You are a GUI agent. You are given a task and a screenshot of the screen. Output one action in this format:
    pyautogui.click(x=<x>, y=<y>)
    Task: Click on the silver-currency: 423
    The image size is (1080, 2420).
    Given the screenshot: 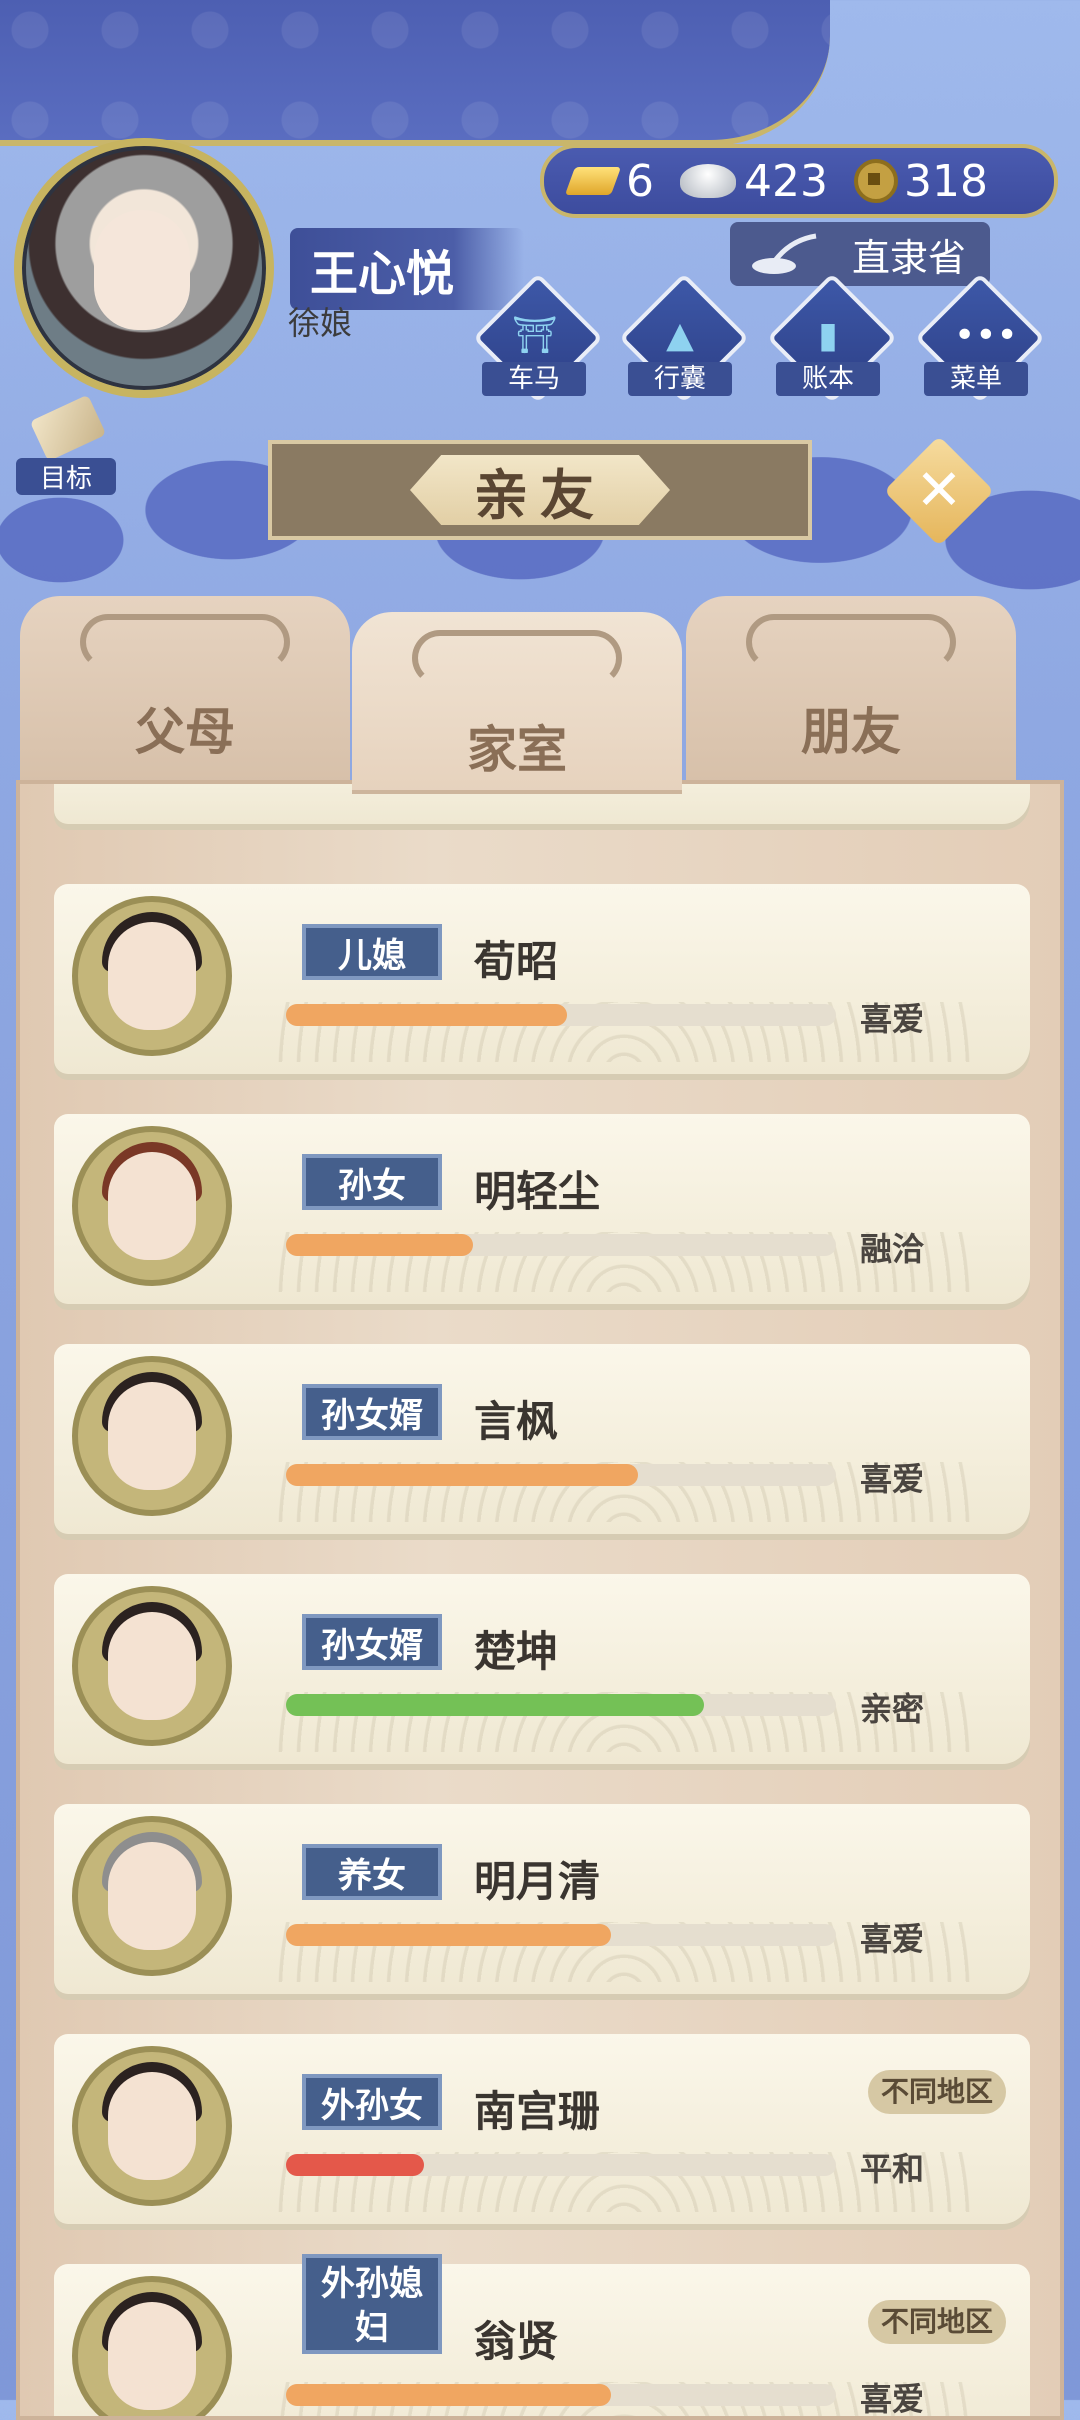 What is the action you would take?
    pyautogui.click(x=754, y=181)
    